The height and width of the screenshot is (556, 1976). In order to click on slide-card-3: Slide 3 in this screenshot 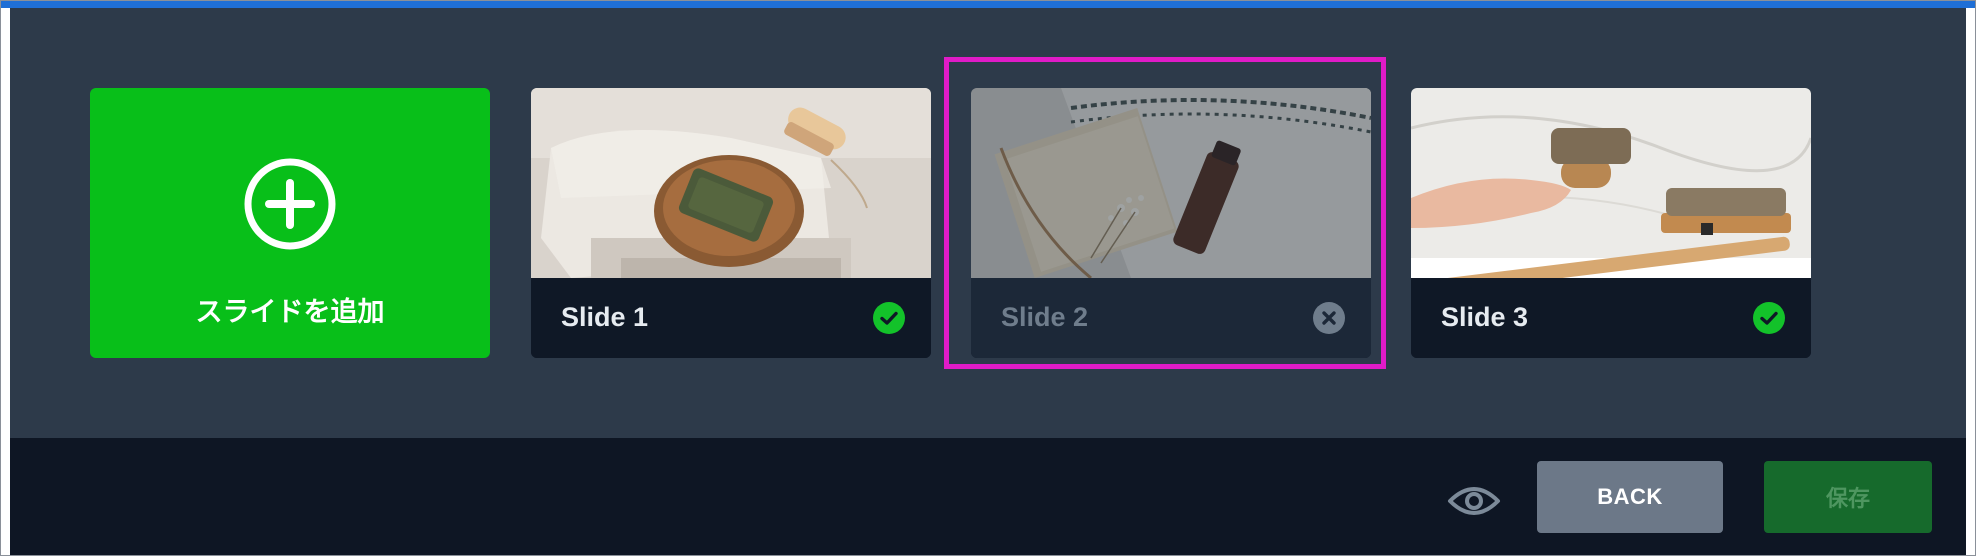, I will do `click(1611, 223)`.